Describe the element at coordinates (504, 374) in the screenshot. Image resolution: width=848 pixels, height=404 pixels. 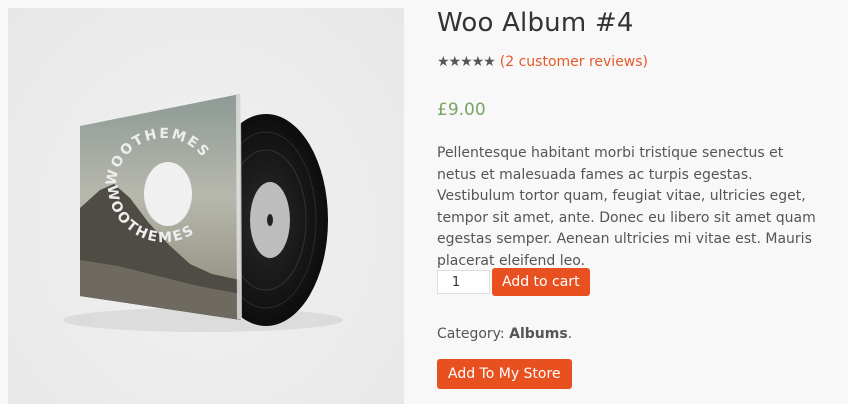
I see `add-to-my-store-button: Add To My Store` at that location.